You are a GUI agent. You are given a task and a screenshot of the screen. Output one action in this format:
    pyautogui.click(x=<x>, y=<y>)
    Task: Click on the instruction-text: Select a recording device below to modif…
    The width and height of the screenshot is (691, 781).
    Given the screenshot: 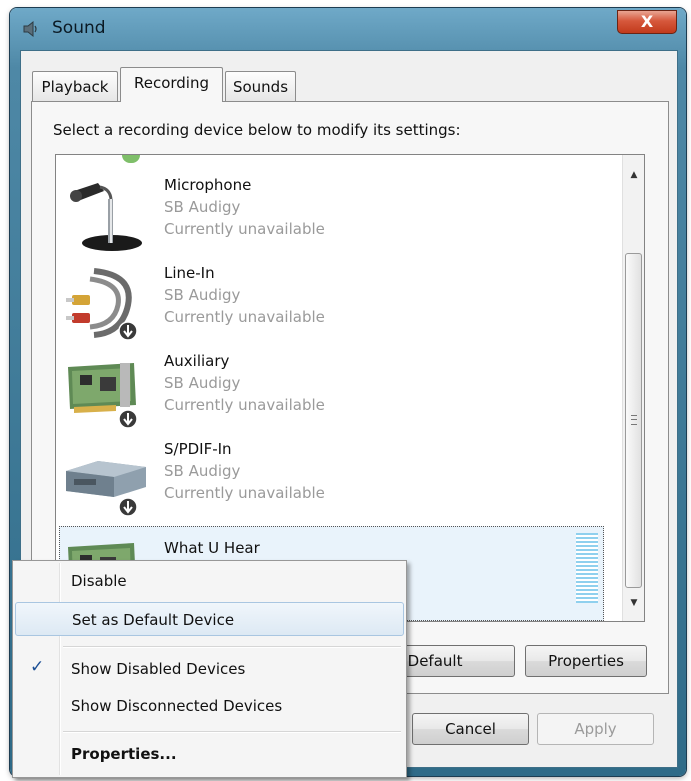 What is the action you would take?
    pyautogui.click(x=257, y=130)
    